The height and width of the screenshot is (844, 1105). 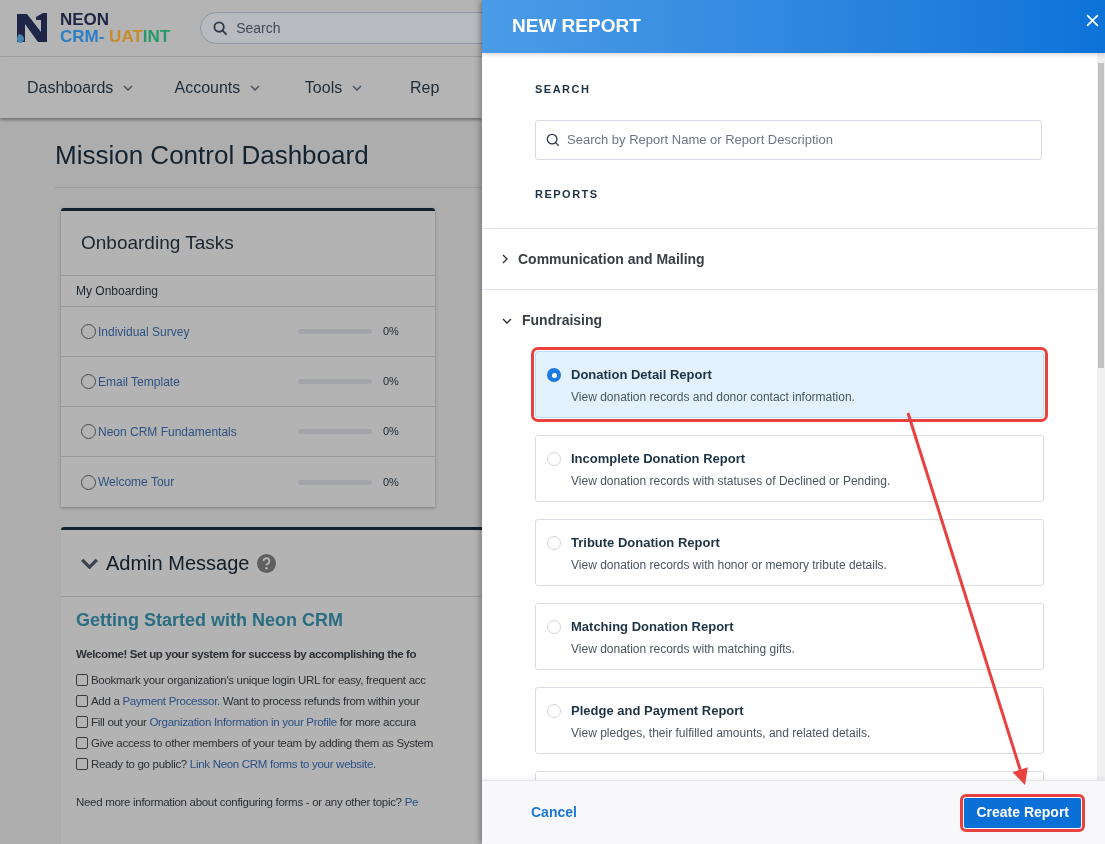 What do you see at coordinates (576, 26) in the screenshot?
I see `panel-title: NEW REPORT` at bounding box center [576, 26].